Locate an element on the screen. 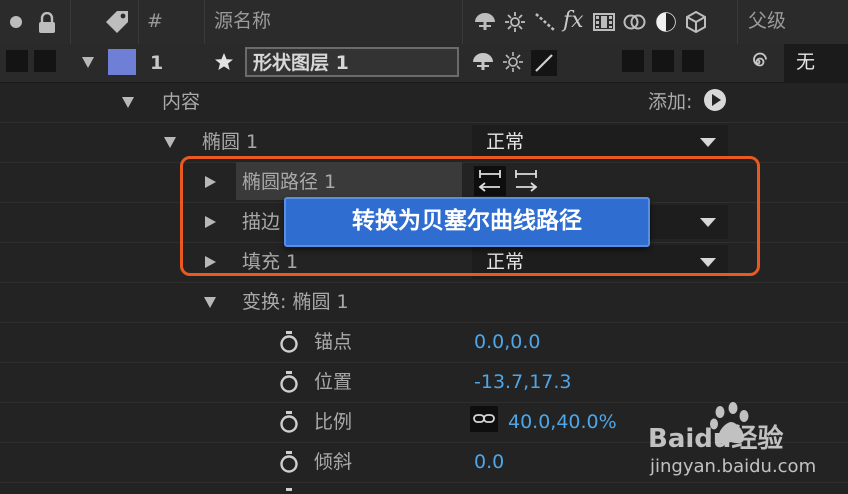  source-name-header: 源名称 is located at coordinates (242, 21).